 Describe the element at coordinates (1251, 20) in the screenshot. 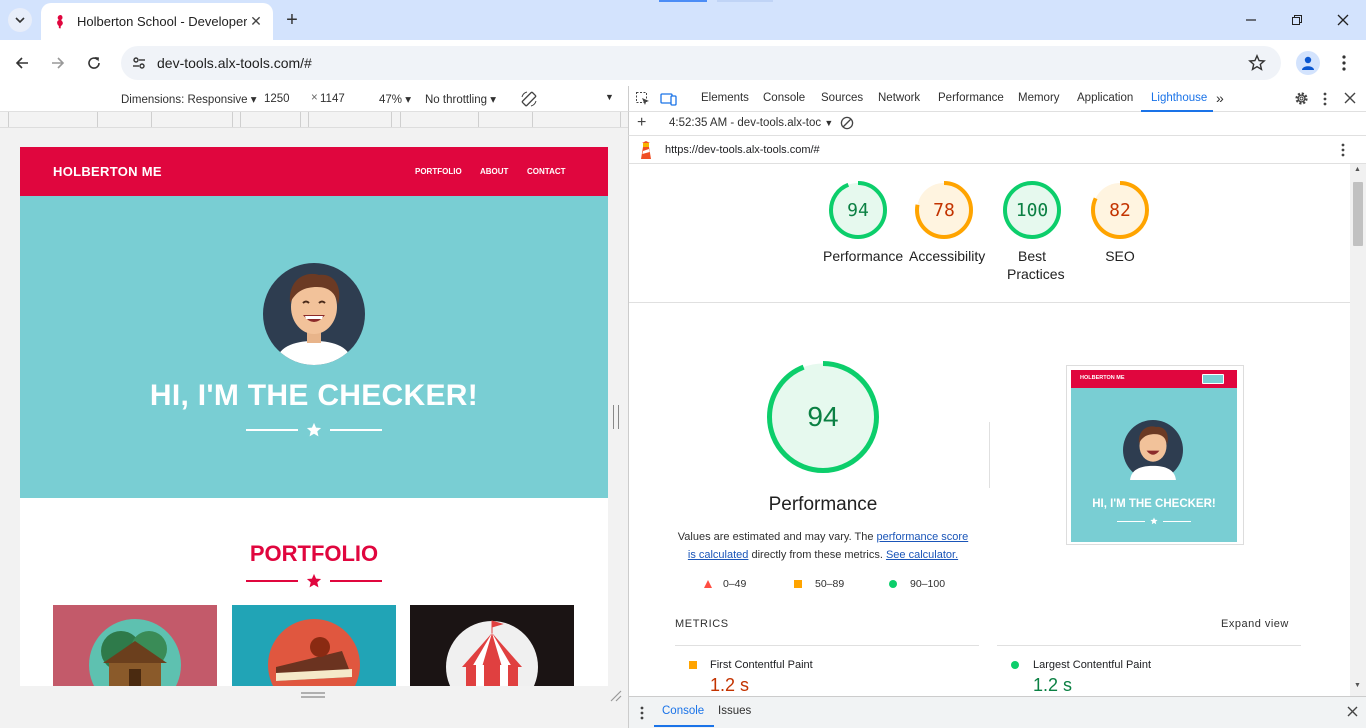

I see `minimize-button` at that location.